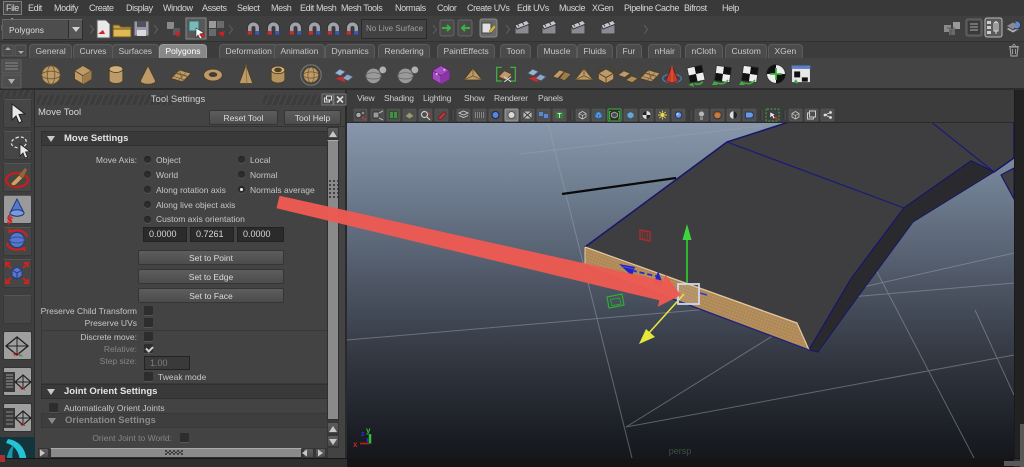 This screenshot has height=467, width=1024. What do you see at coordinates (559, 116) in the screenshot?
I see `svg-text: T` at bounding box center [559, 116].